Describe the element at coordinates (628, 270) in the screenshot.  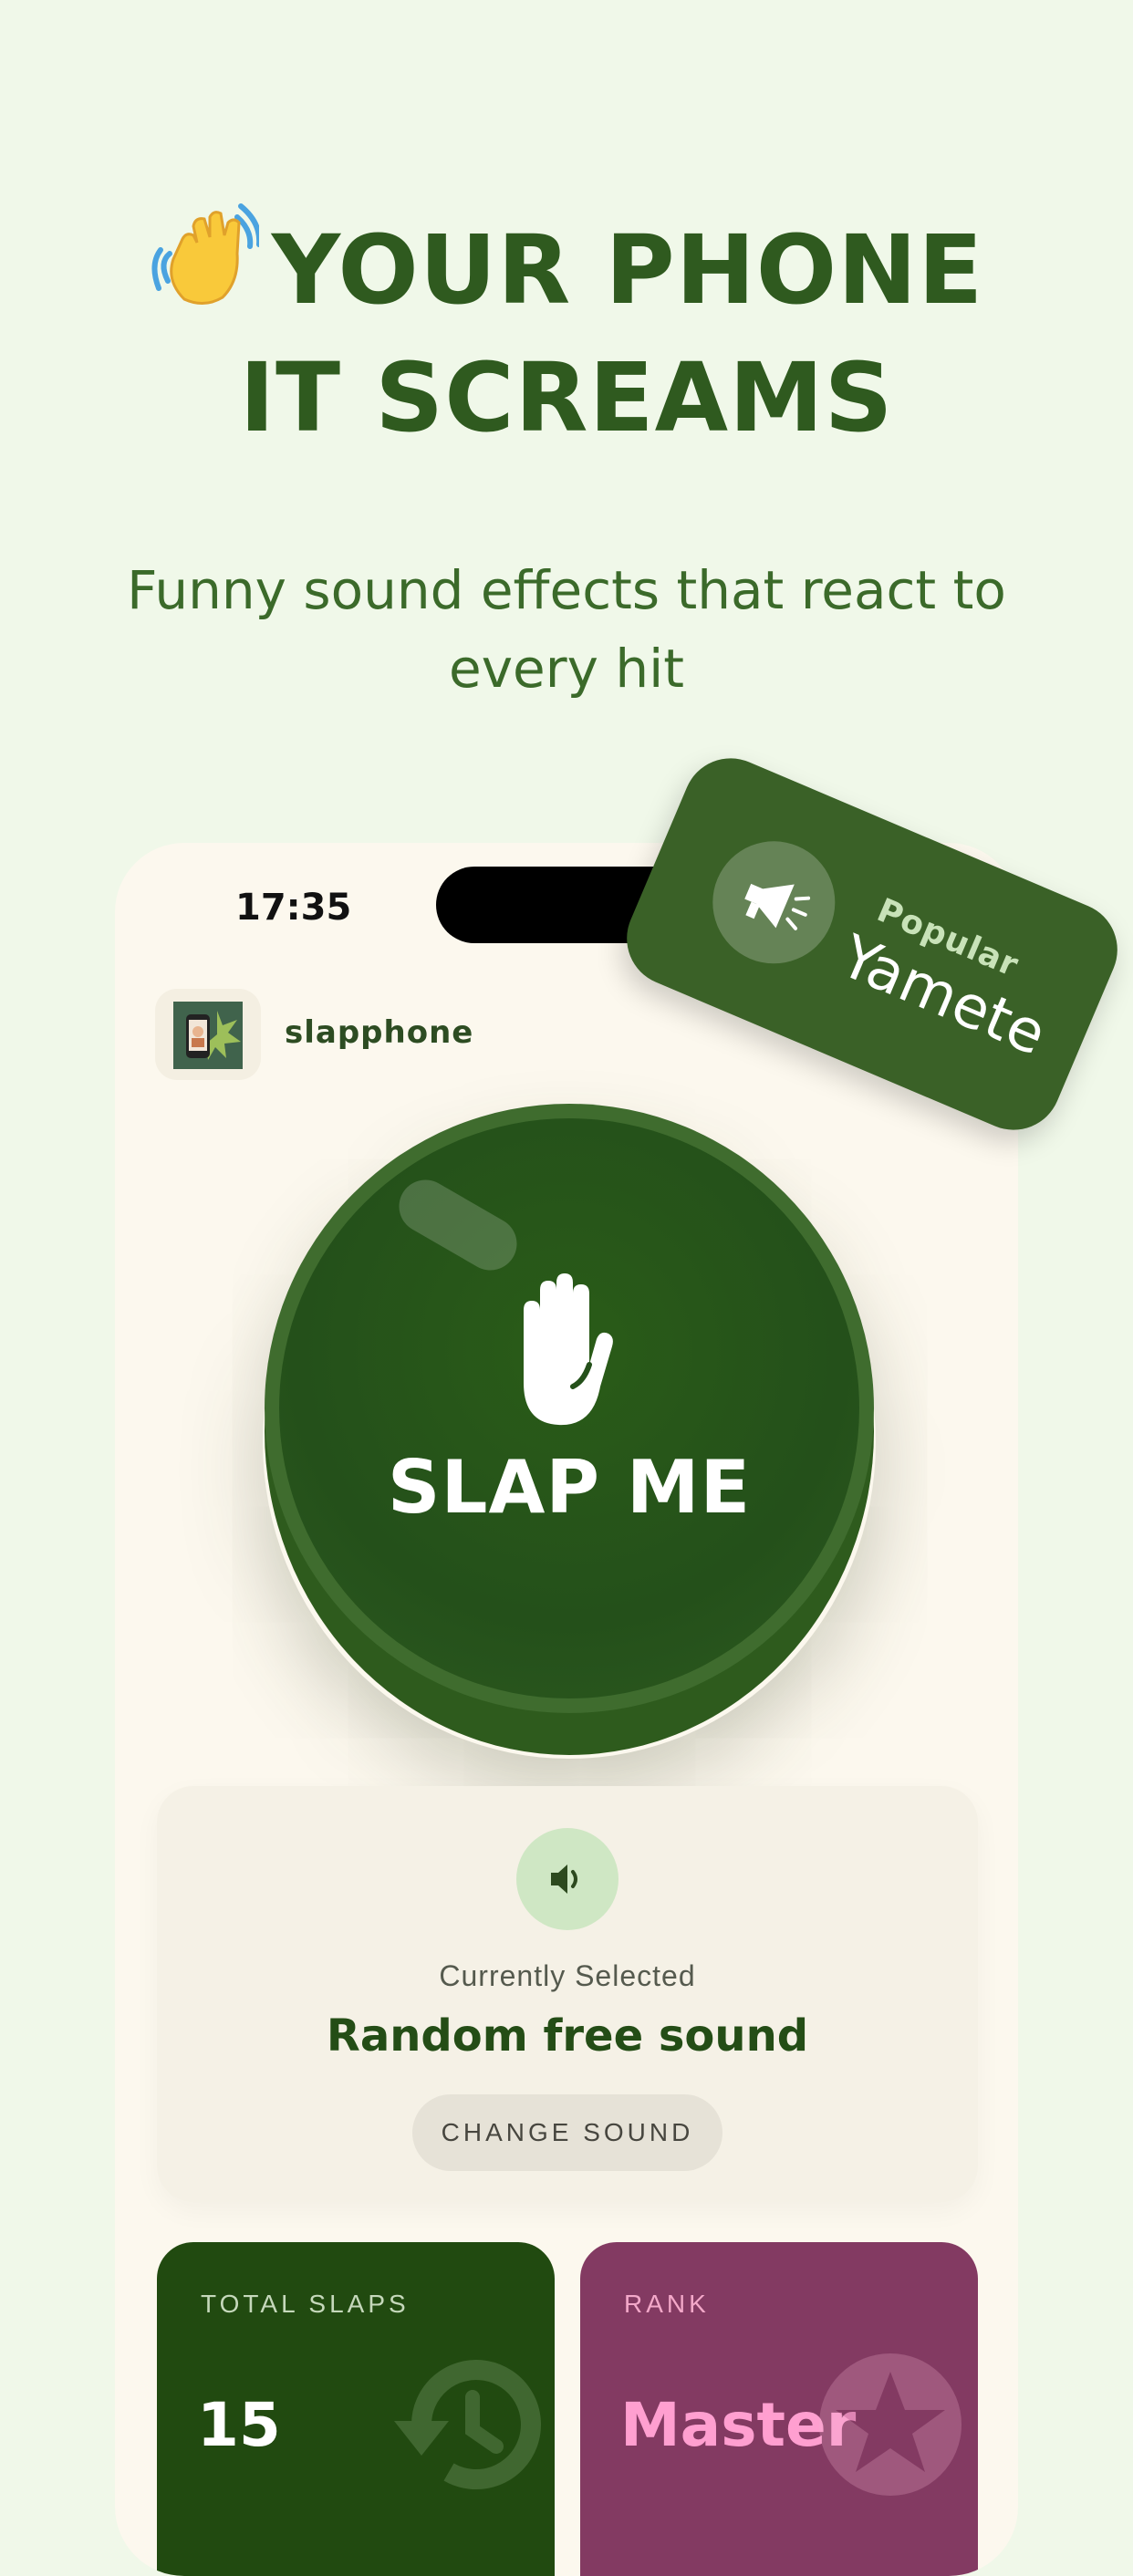
I see `headline-text-1: YOUR PHONE` at that location.